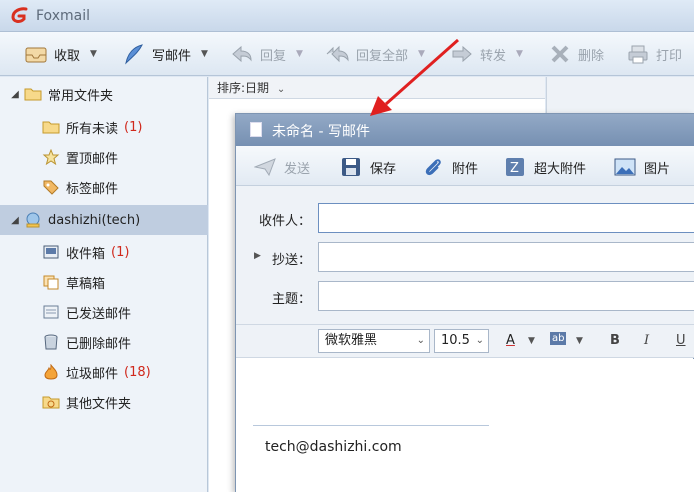 The width and height of the screenshot is (694, 492). I want to click on compose-title: 未命名 - 写邮件, so click(321, 132).